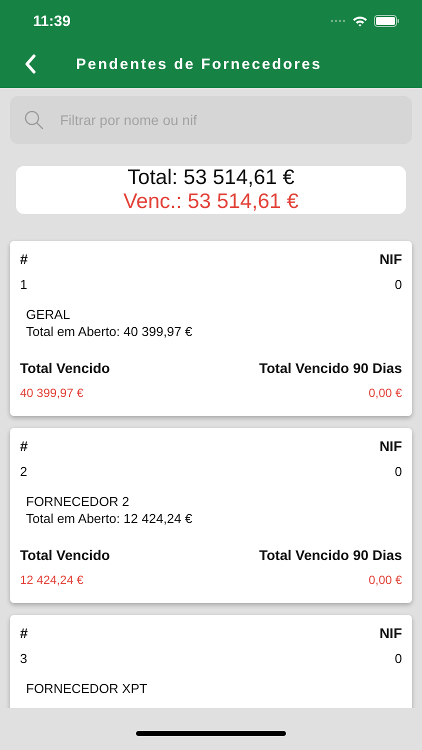 This screenshot has width=422, height=750. Describe the element at coordinates (211, 661) in the screenshot. I see `supplier-card: # NIF 3 0 FORNECEDOR XPT` at that location.